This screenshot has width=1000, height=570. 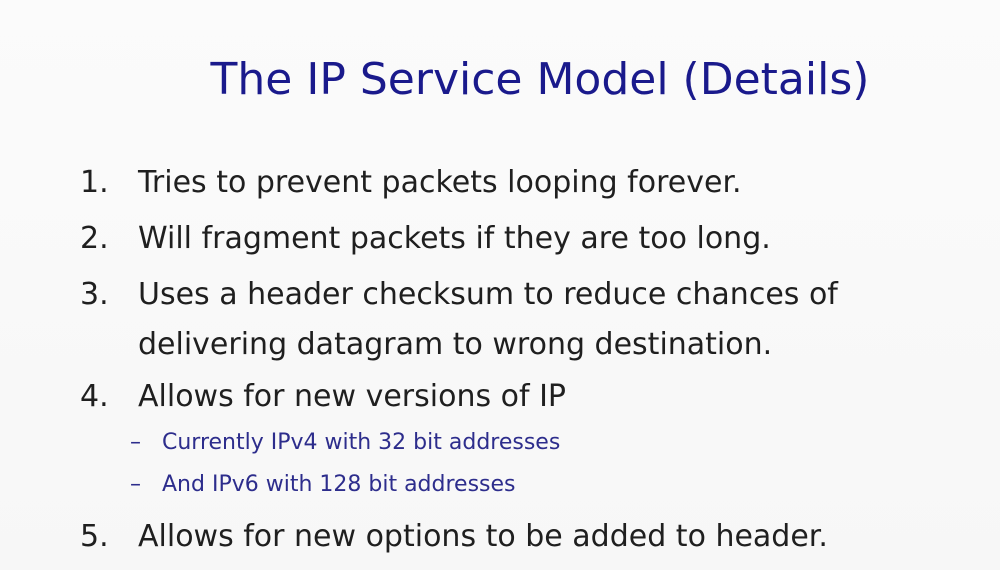 What do you see at coordinates (94, 536) in the screenshot?
I see `list-item-number: 5.` at bounding box center [94, 536].